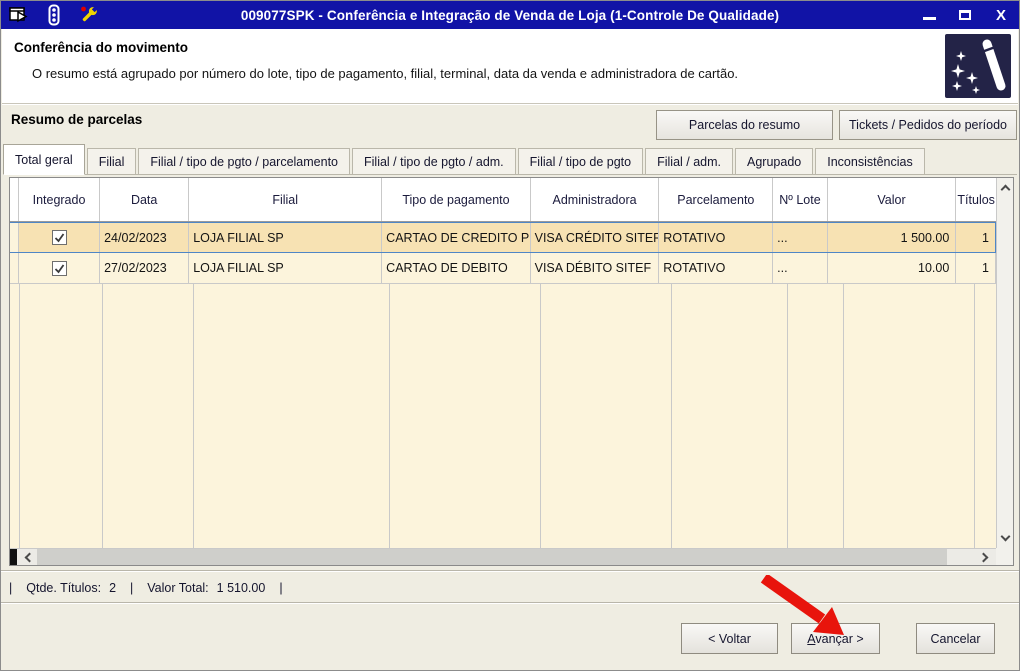  What do you see at coordinates (456, 199) in the screenshot?
I see `column-header-tipo-pagamento: Tipo de pagamento` at bounding box center [456, 199].